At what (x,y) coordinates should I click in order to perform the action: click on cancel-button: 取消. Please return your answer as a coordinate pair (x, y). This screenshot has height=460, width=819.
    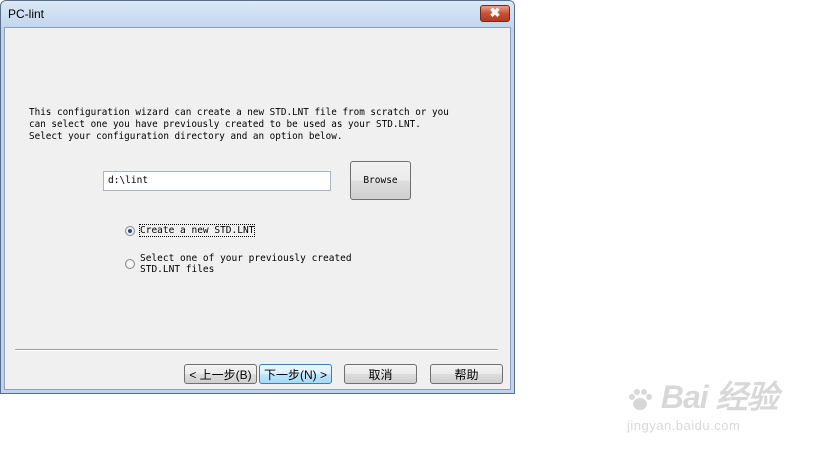
    Looking at the image, I should click on (380, 374).